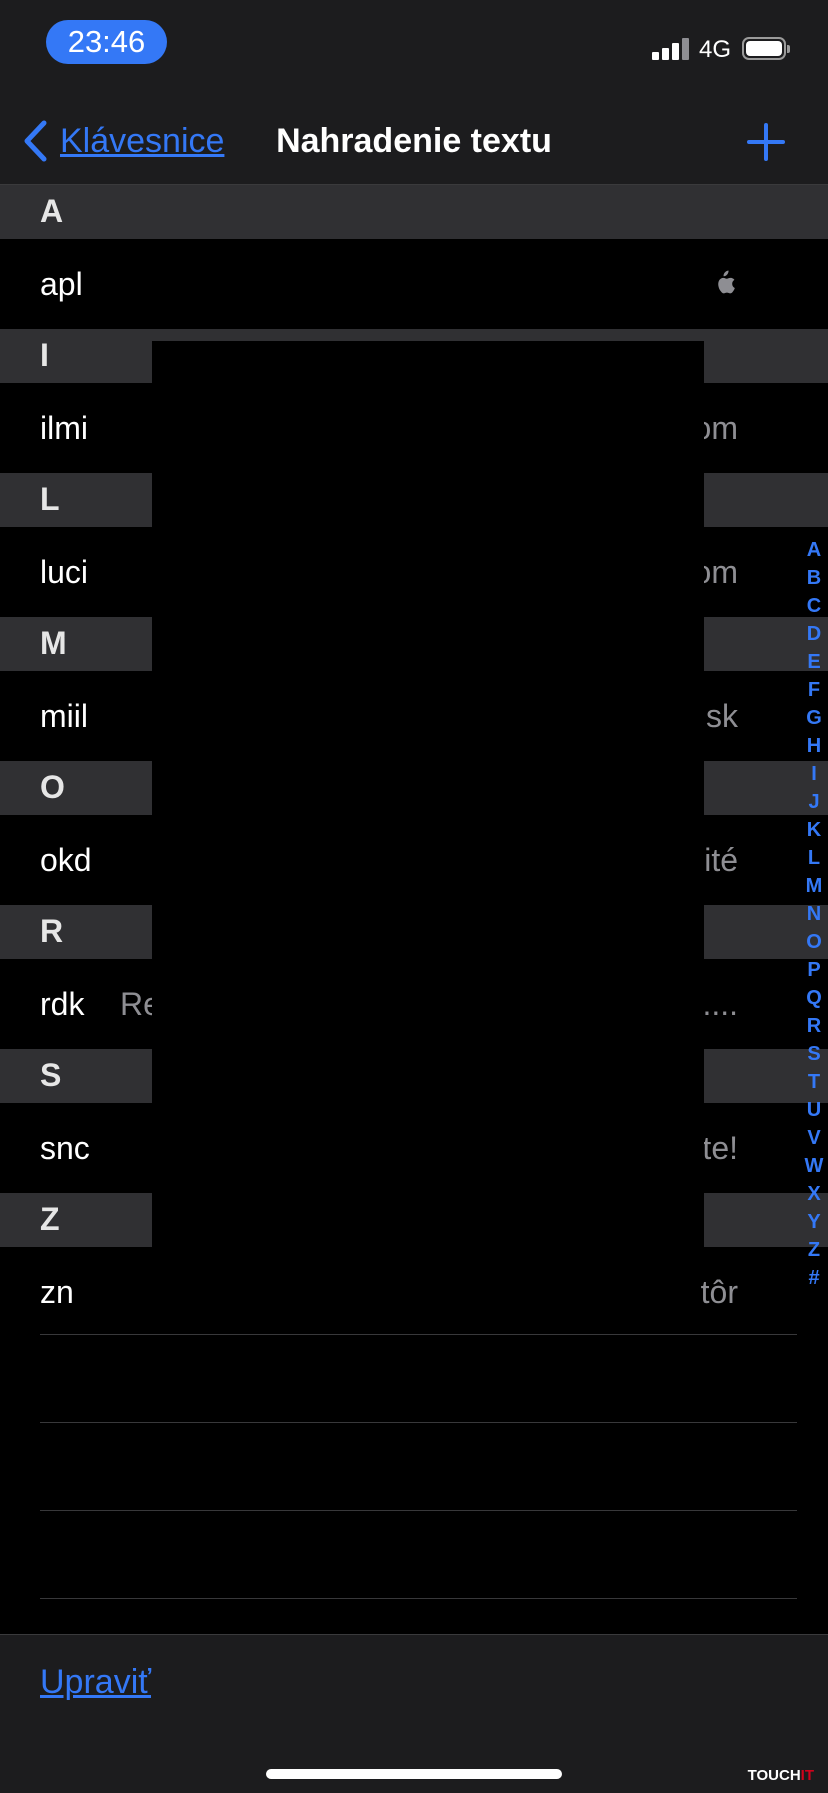 This screenshot has height=1793, width=828. I want to click on bottom-toolbar: Upraviť TOUCHIT, so click(414, 1713).